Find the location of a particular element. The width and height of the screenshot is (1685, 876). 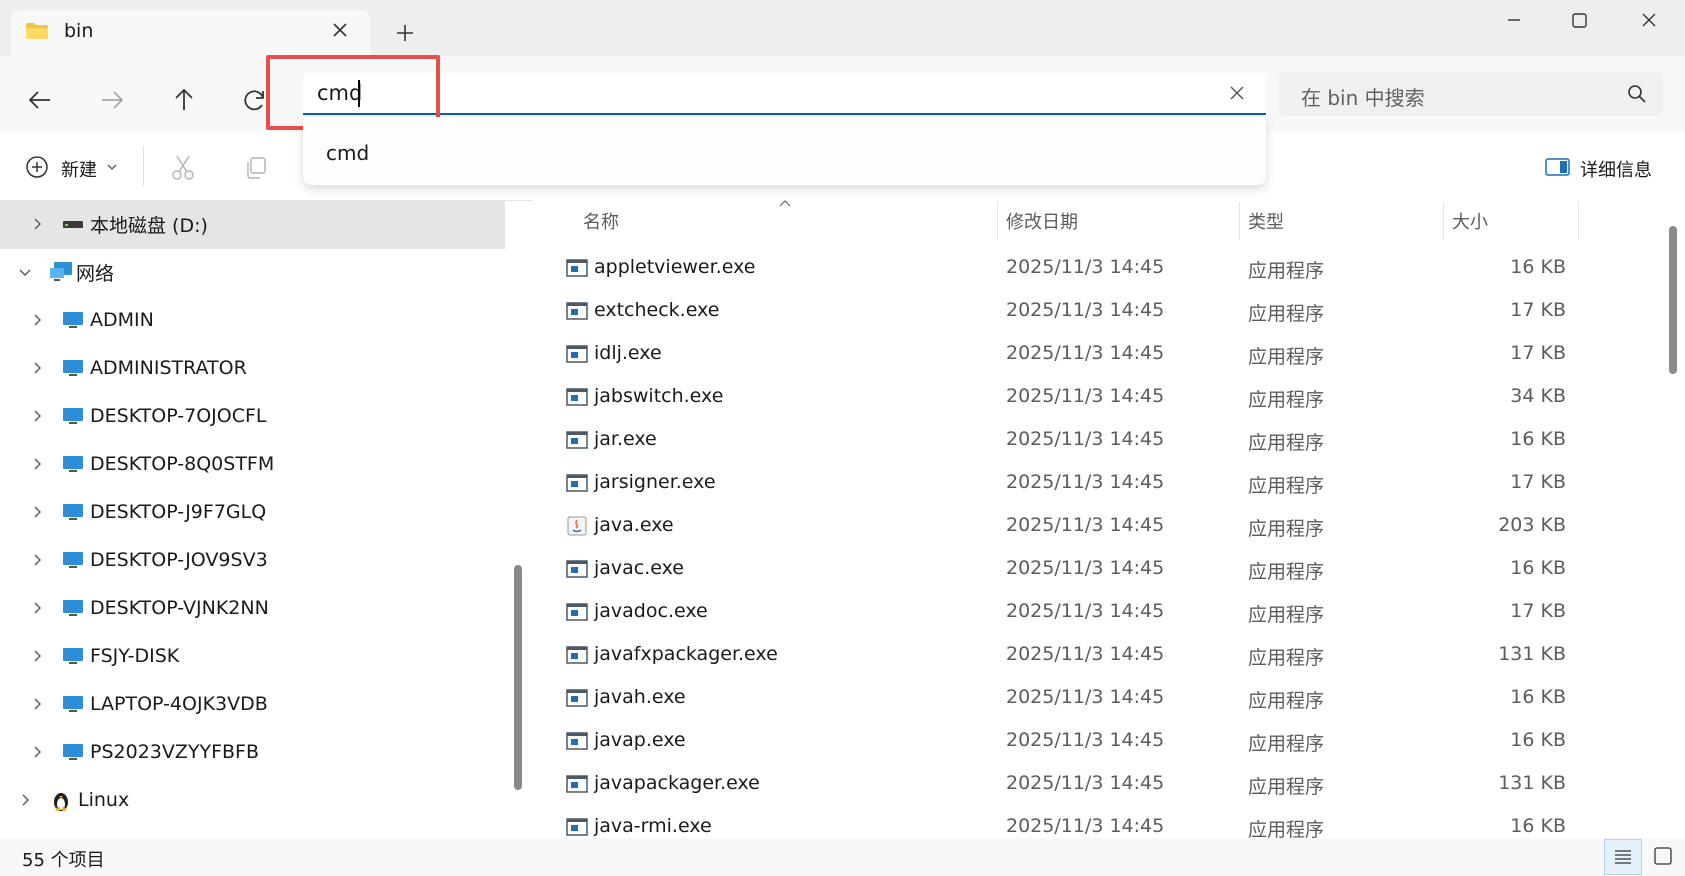

details-view-button is located at coordinates (1623, 857).